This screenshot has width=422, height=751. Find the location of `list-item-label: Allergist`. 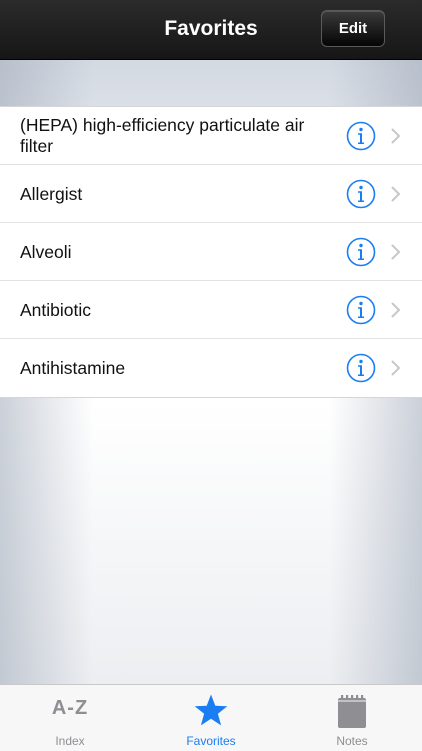

list-item-label: Allergist is located at coordinates (51, 193).